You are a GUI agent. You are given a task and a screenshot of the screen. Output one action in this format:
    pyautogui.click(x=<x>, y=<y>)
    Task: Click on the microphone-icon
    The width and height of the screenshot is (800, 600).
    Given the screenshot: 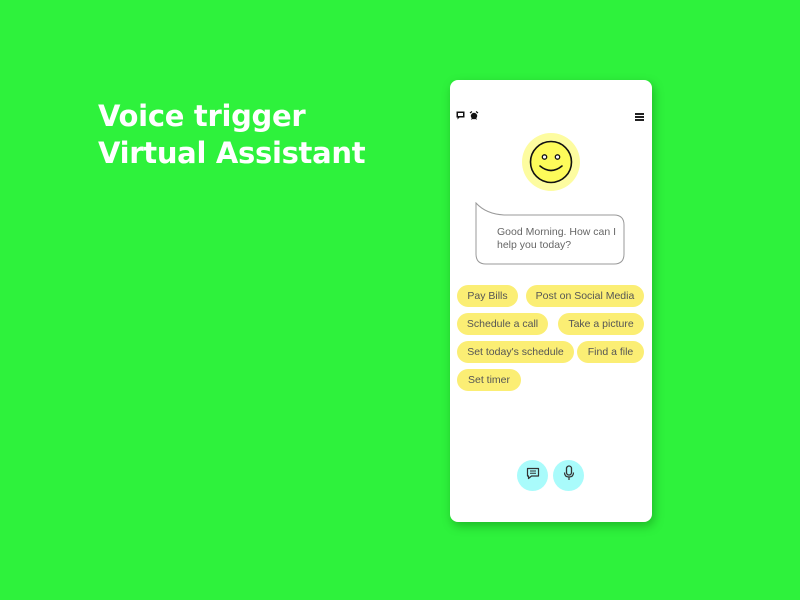 What is the action you would take?
    pyautogui.click(x=569, y=475)
    